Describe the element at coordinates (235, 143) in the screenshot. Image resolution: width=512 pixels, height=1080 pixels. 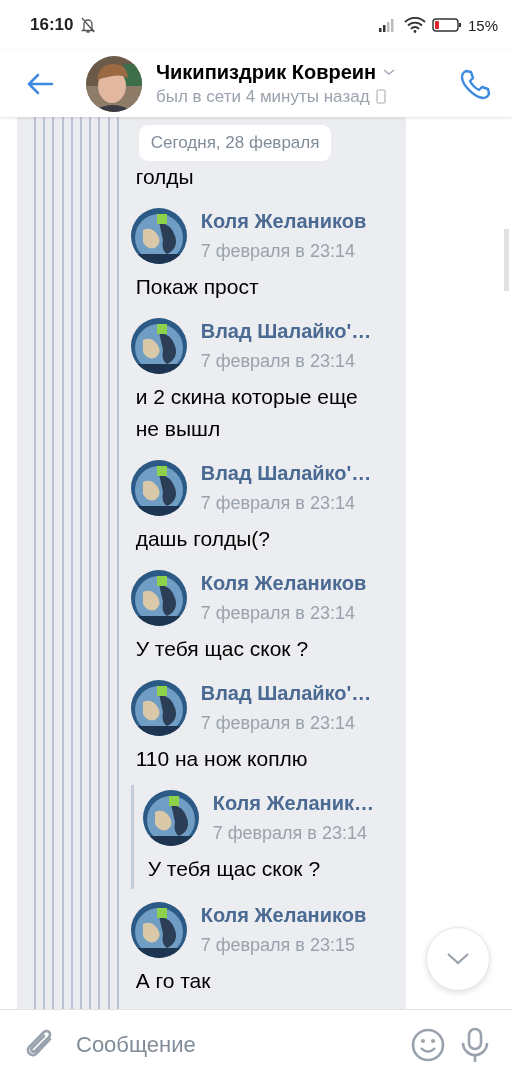
I see `date-label: Сегодня, 28 февраля` at that location.